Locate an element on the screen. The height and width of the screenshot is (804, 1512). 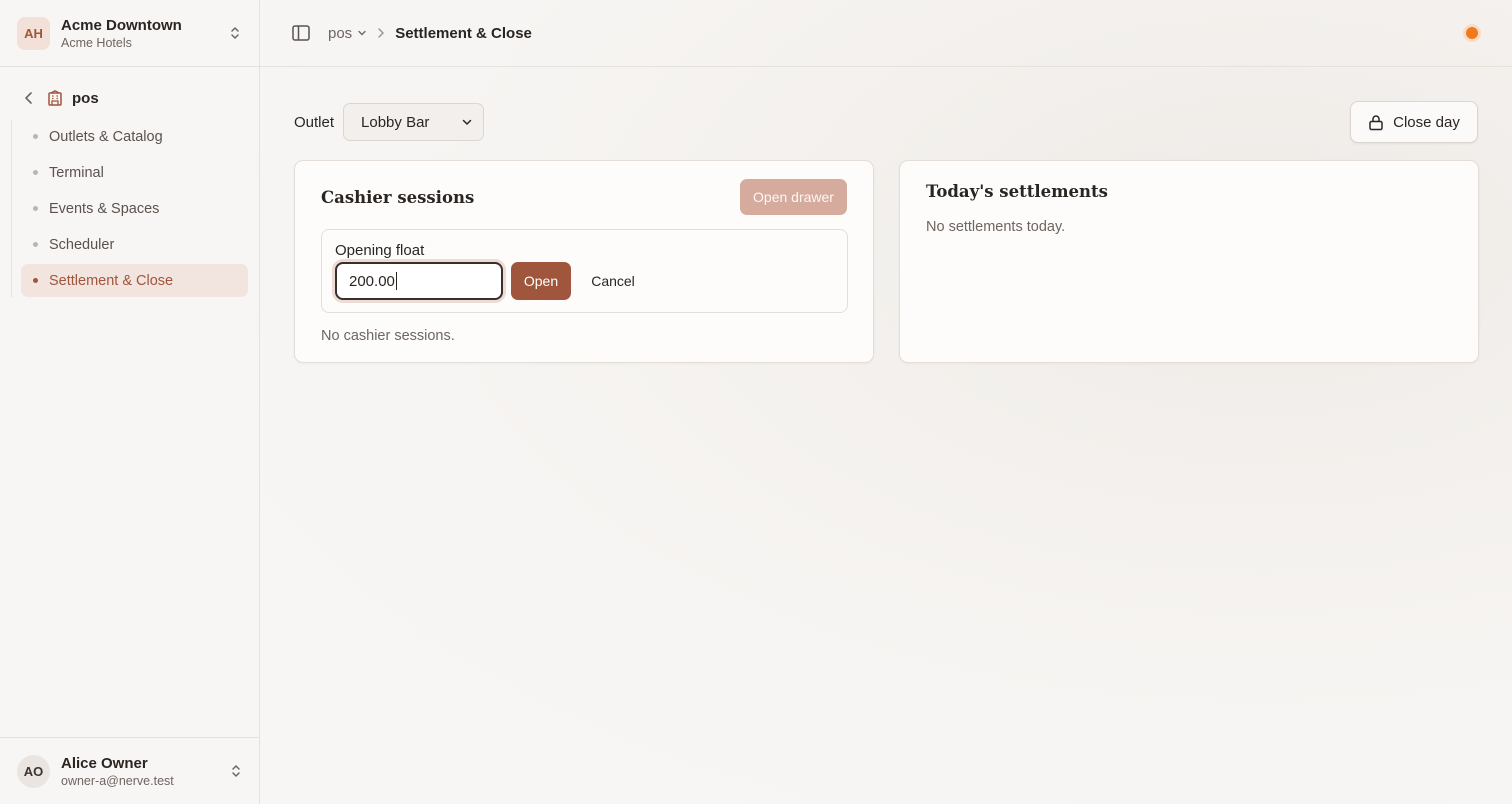
opening-float-form: Opening float 200.00 Open Cancel is located at coordinates (584, 271).